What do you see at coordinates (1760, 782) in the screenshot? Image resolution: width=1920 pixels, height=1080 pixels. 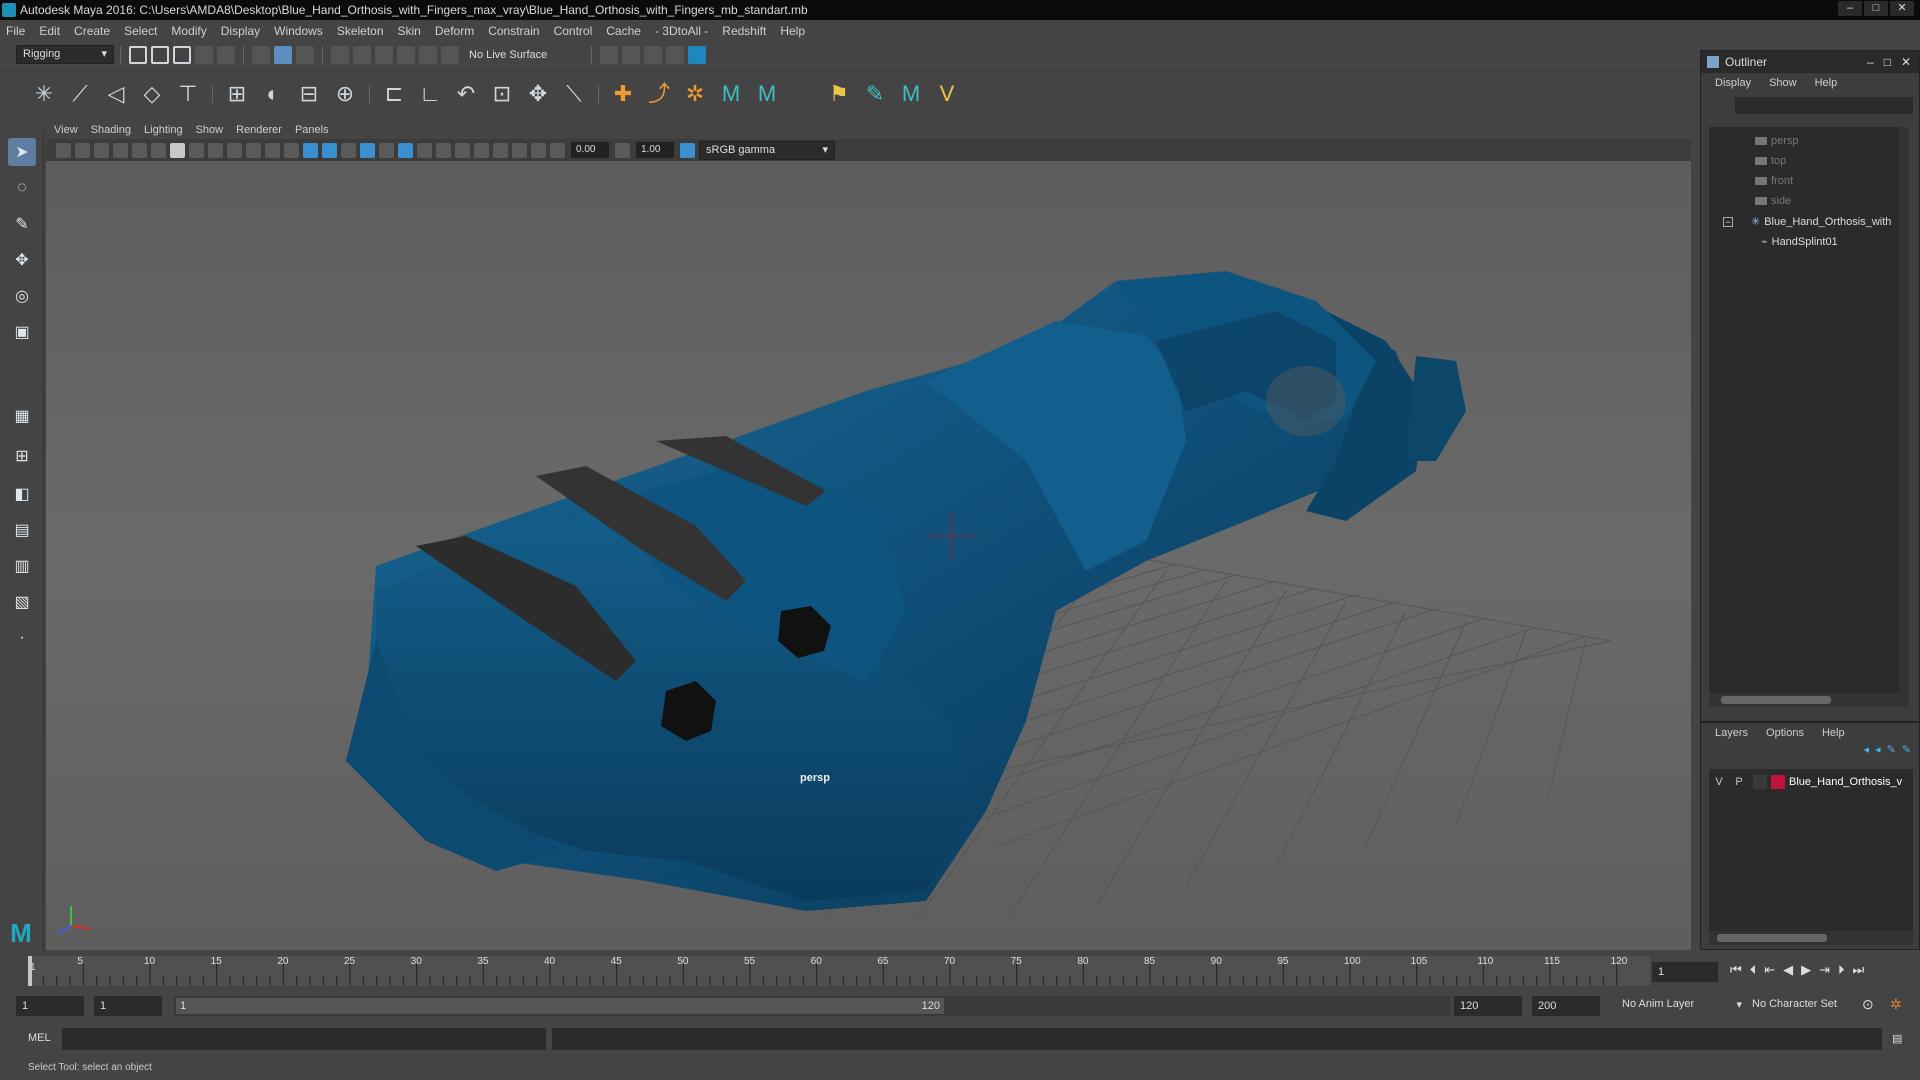 I see `layer-type-toggle` at bounding box center [1760, 782].